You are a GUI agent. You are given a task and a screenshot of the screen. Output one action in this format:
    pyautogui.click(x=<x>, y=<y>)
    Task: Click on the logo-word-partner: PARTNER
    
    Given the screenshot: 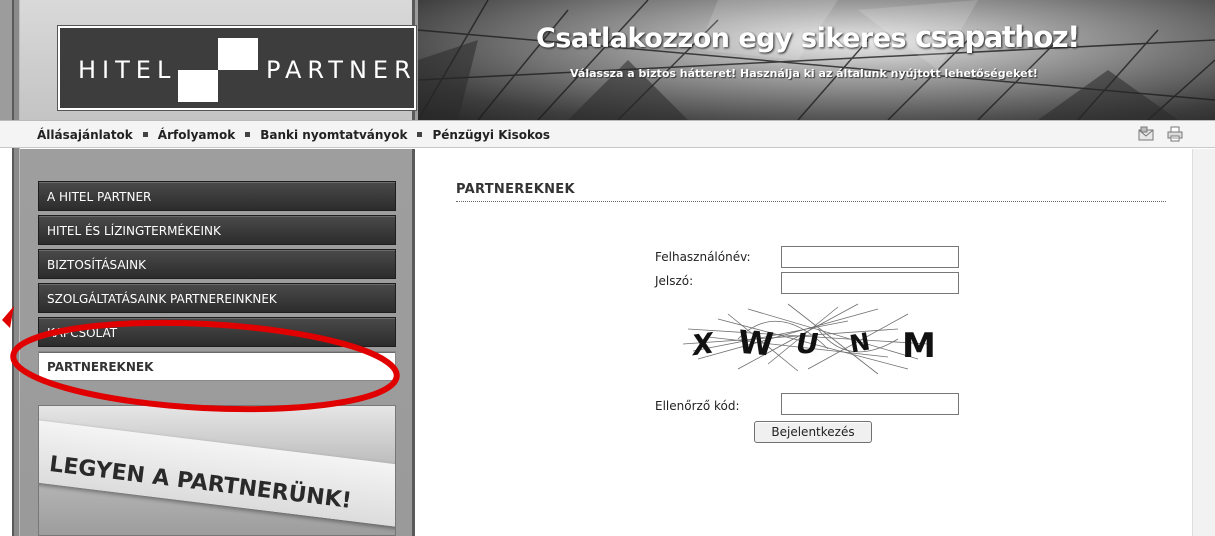 What is the action you would take?
    pyautogui.click(x=341, y=70)
    